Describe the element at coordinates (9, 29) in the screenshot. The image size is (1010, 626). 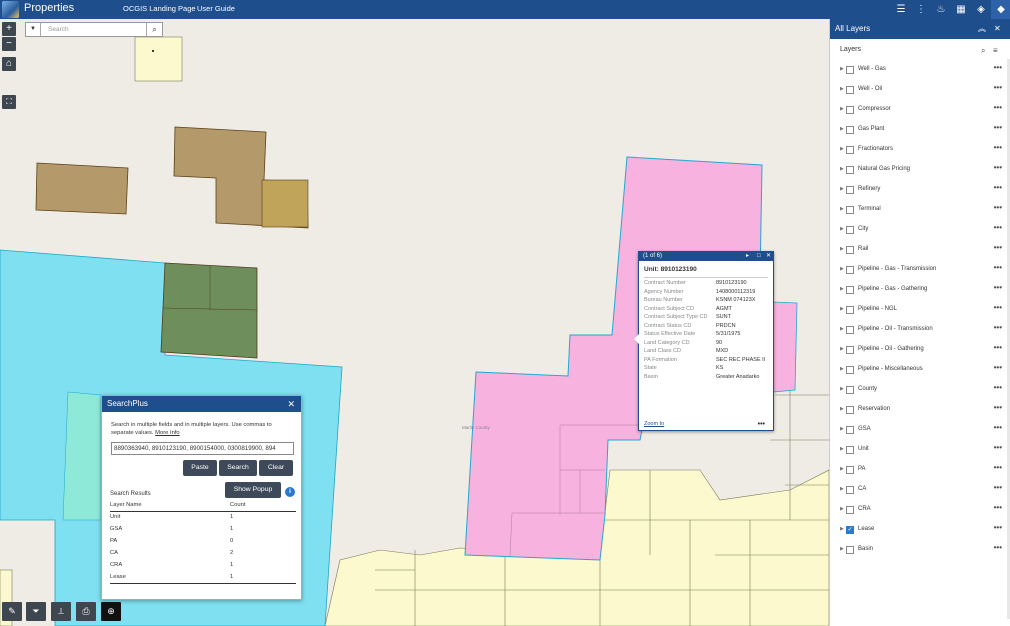
I see `zoom-in-button: +` at that location.